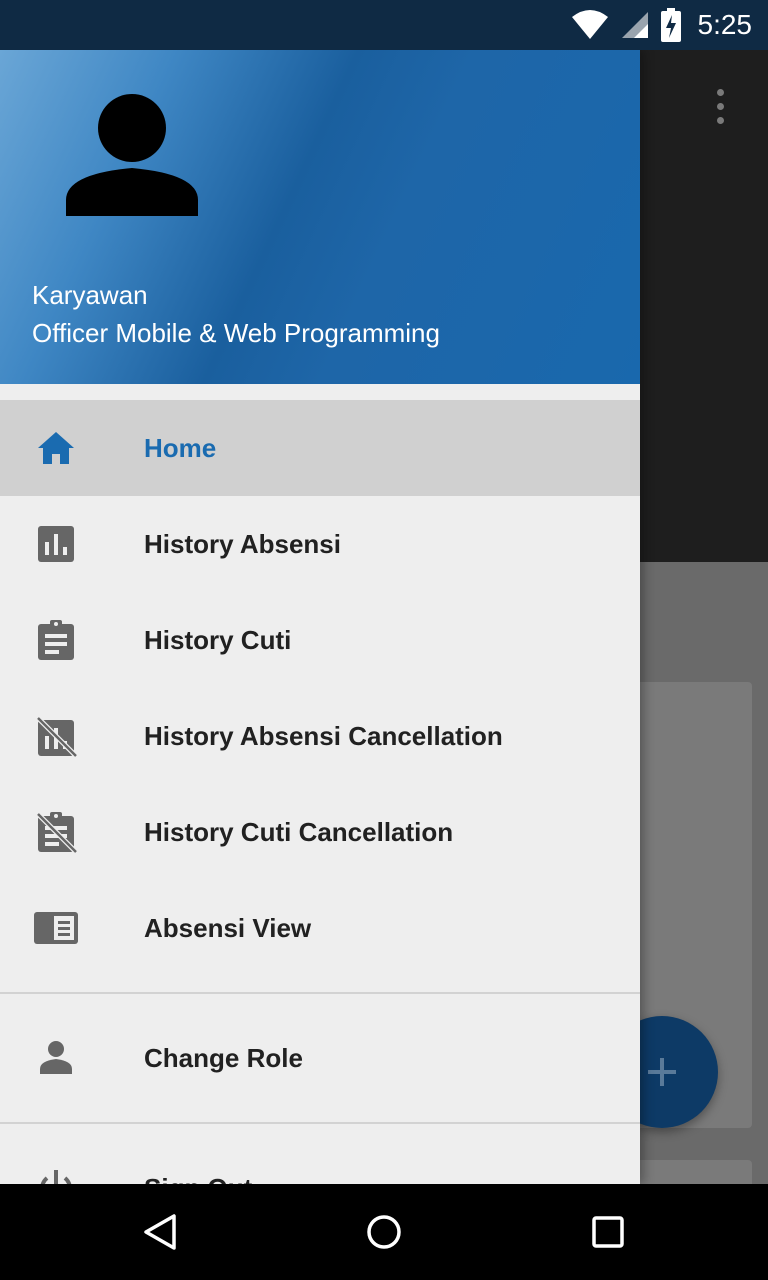 The image size is (768, 1280). What do you see at coordinates (320, 1058) in the screenshot?
I see `menu-item-change-role: Change Role` at bounding box center [320, 1058].